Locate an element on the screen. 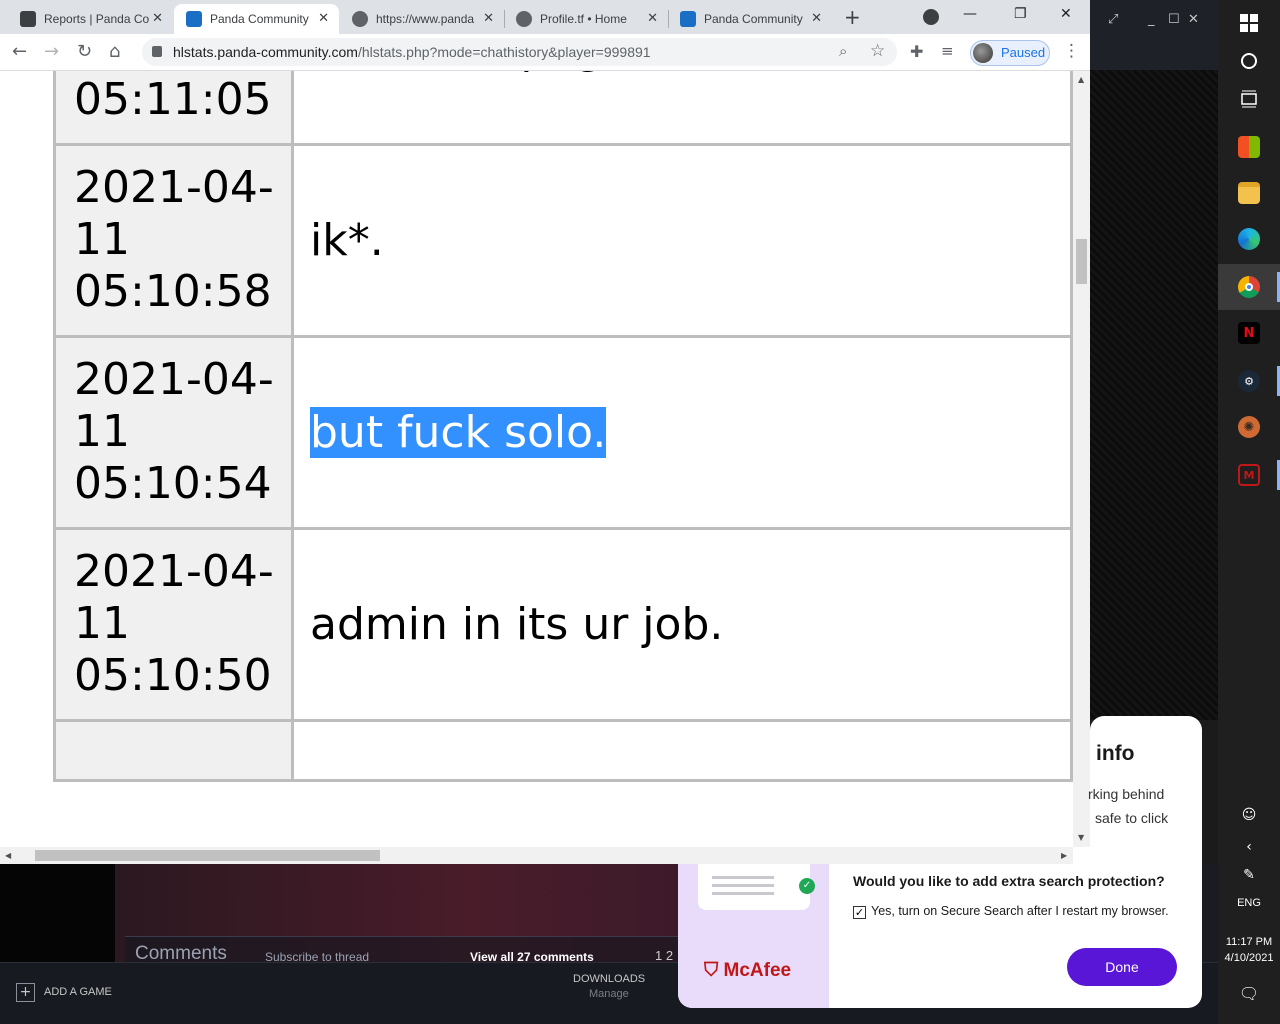  media-control-icon: ≡ is located at coordinates (947, 51).